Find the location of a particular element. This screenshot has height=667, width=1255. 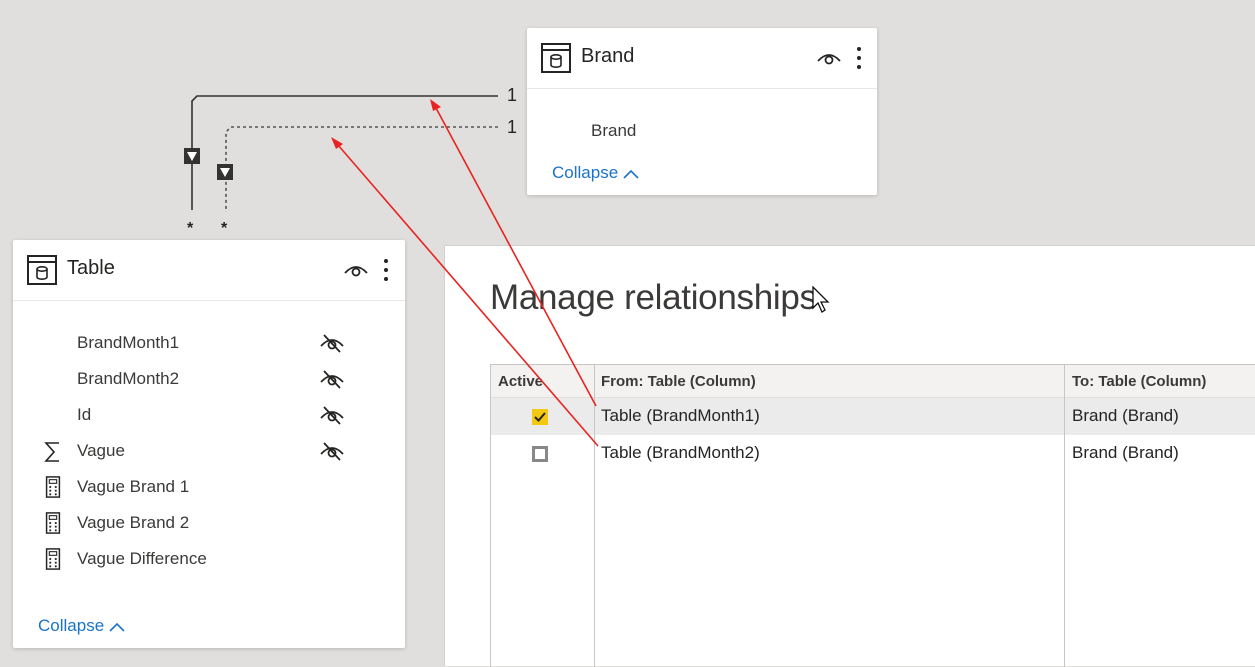

column-header-to: To: Table (Column) is located at coordinates (1139, 381).